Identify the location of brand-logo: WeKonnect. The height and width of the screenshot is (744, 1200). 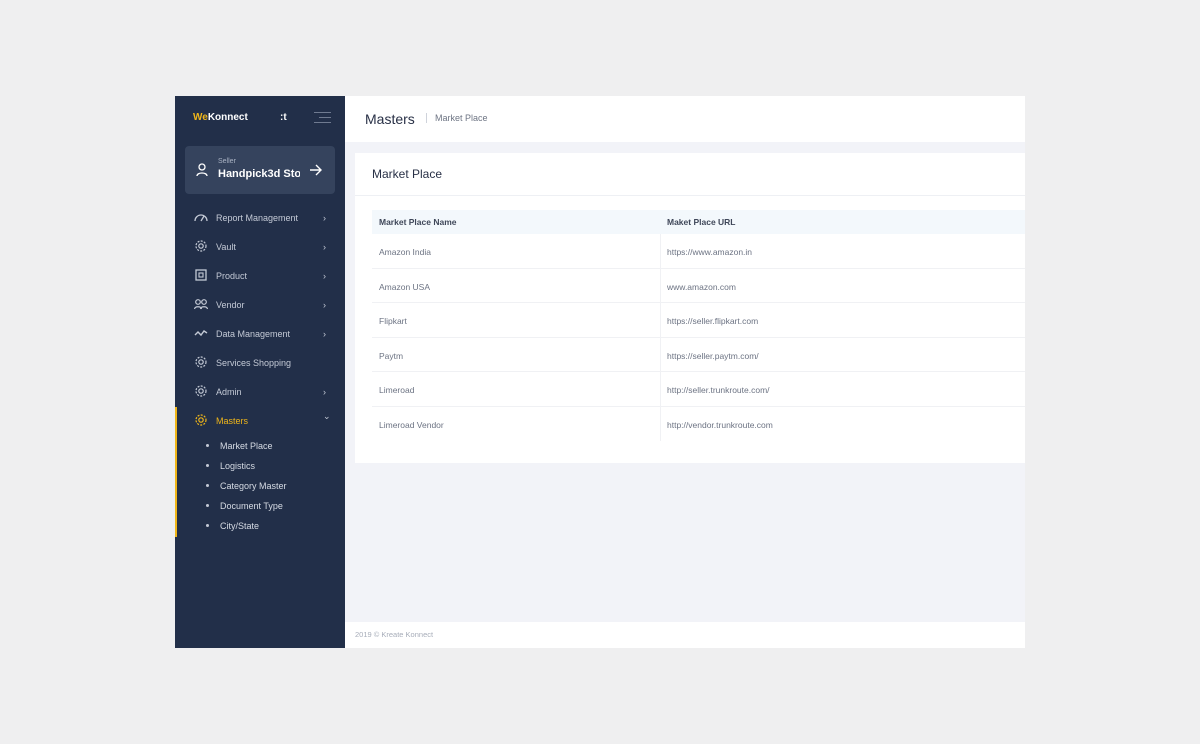
(220, 117).